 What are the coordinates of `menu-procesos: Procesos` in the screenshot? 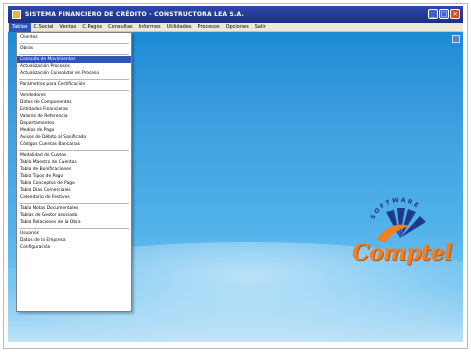 It's located at (209, 27).